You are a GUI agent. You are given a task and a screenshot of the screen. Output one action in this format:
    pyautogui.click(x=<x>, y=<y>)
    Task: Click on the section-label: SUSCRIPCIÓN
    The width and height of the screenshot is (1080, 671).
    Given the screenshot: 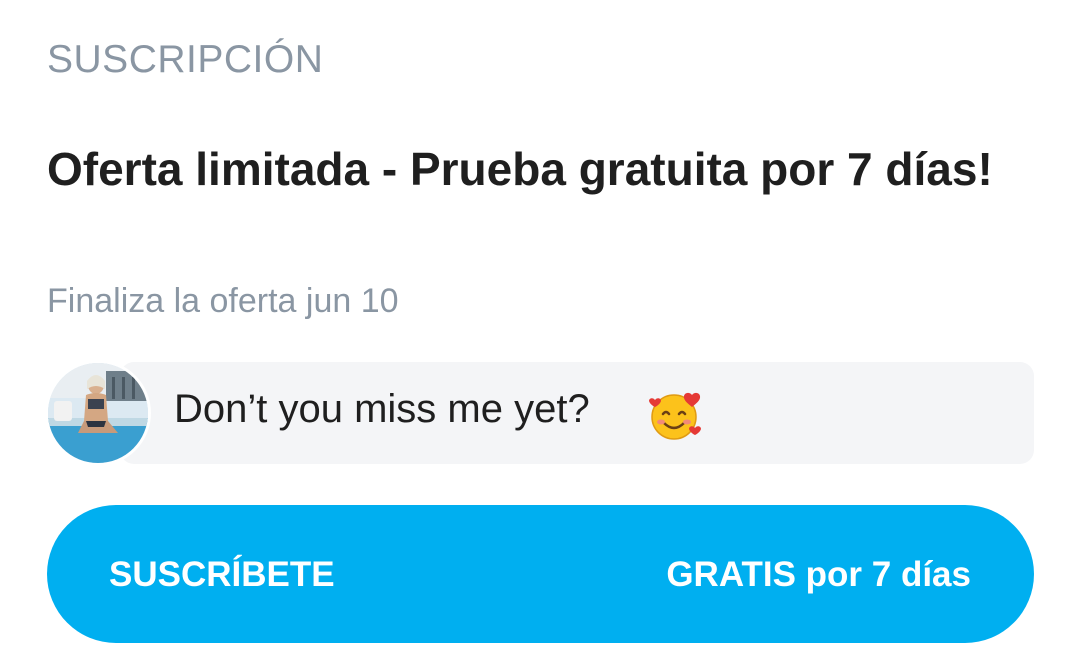 What is the action you would take?
    pyautogui.click(x=185, y=59)
    